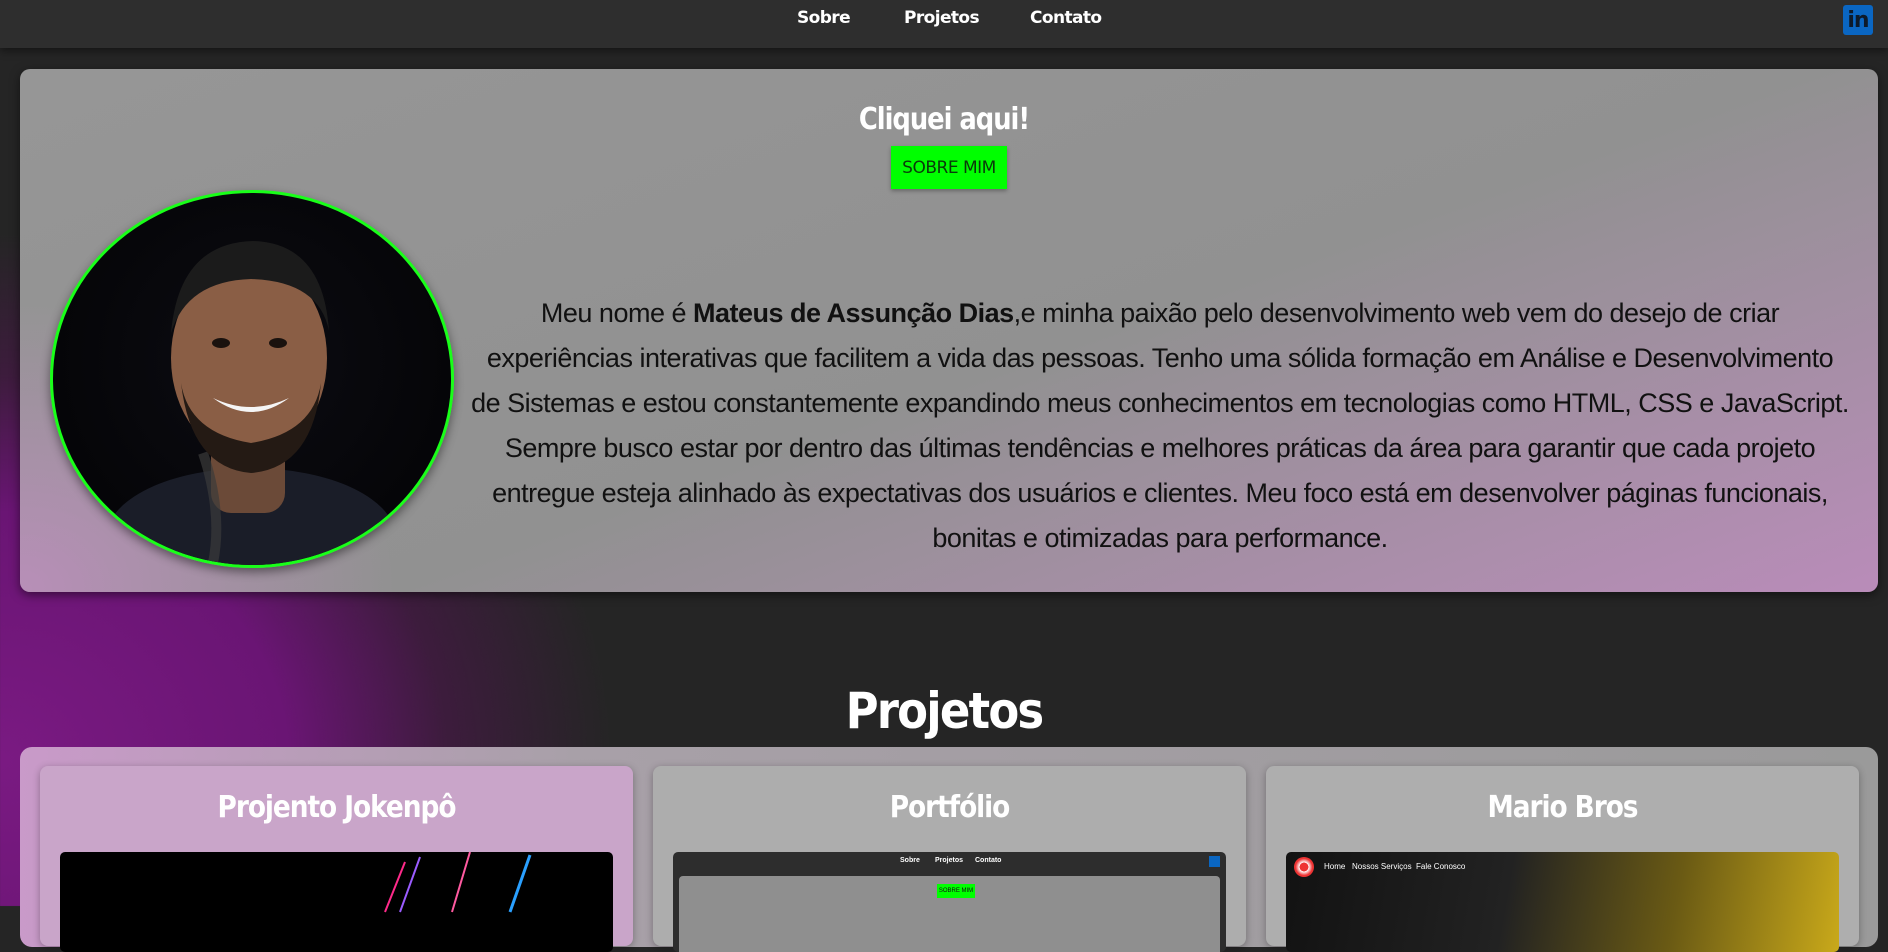 Image resolution: width=1888 pixels, height=952 pixels. I want to click on thumb-nav-item: Contato, so click(988, 860).